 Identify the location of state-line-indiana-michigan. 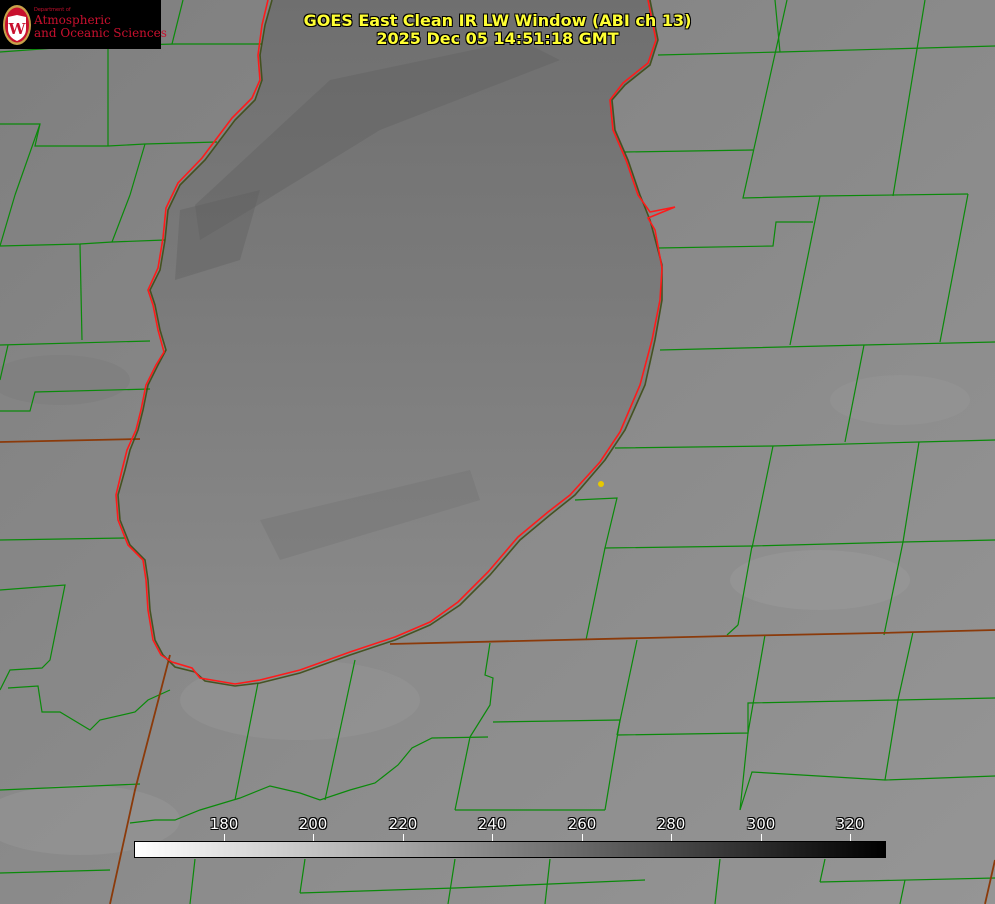
(692, 637).